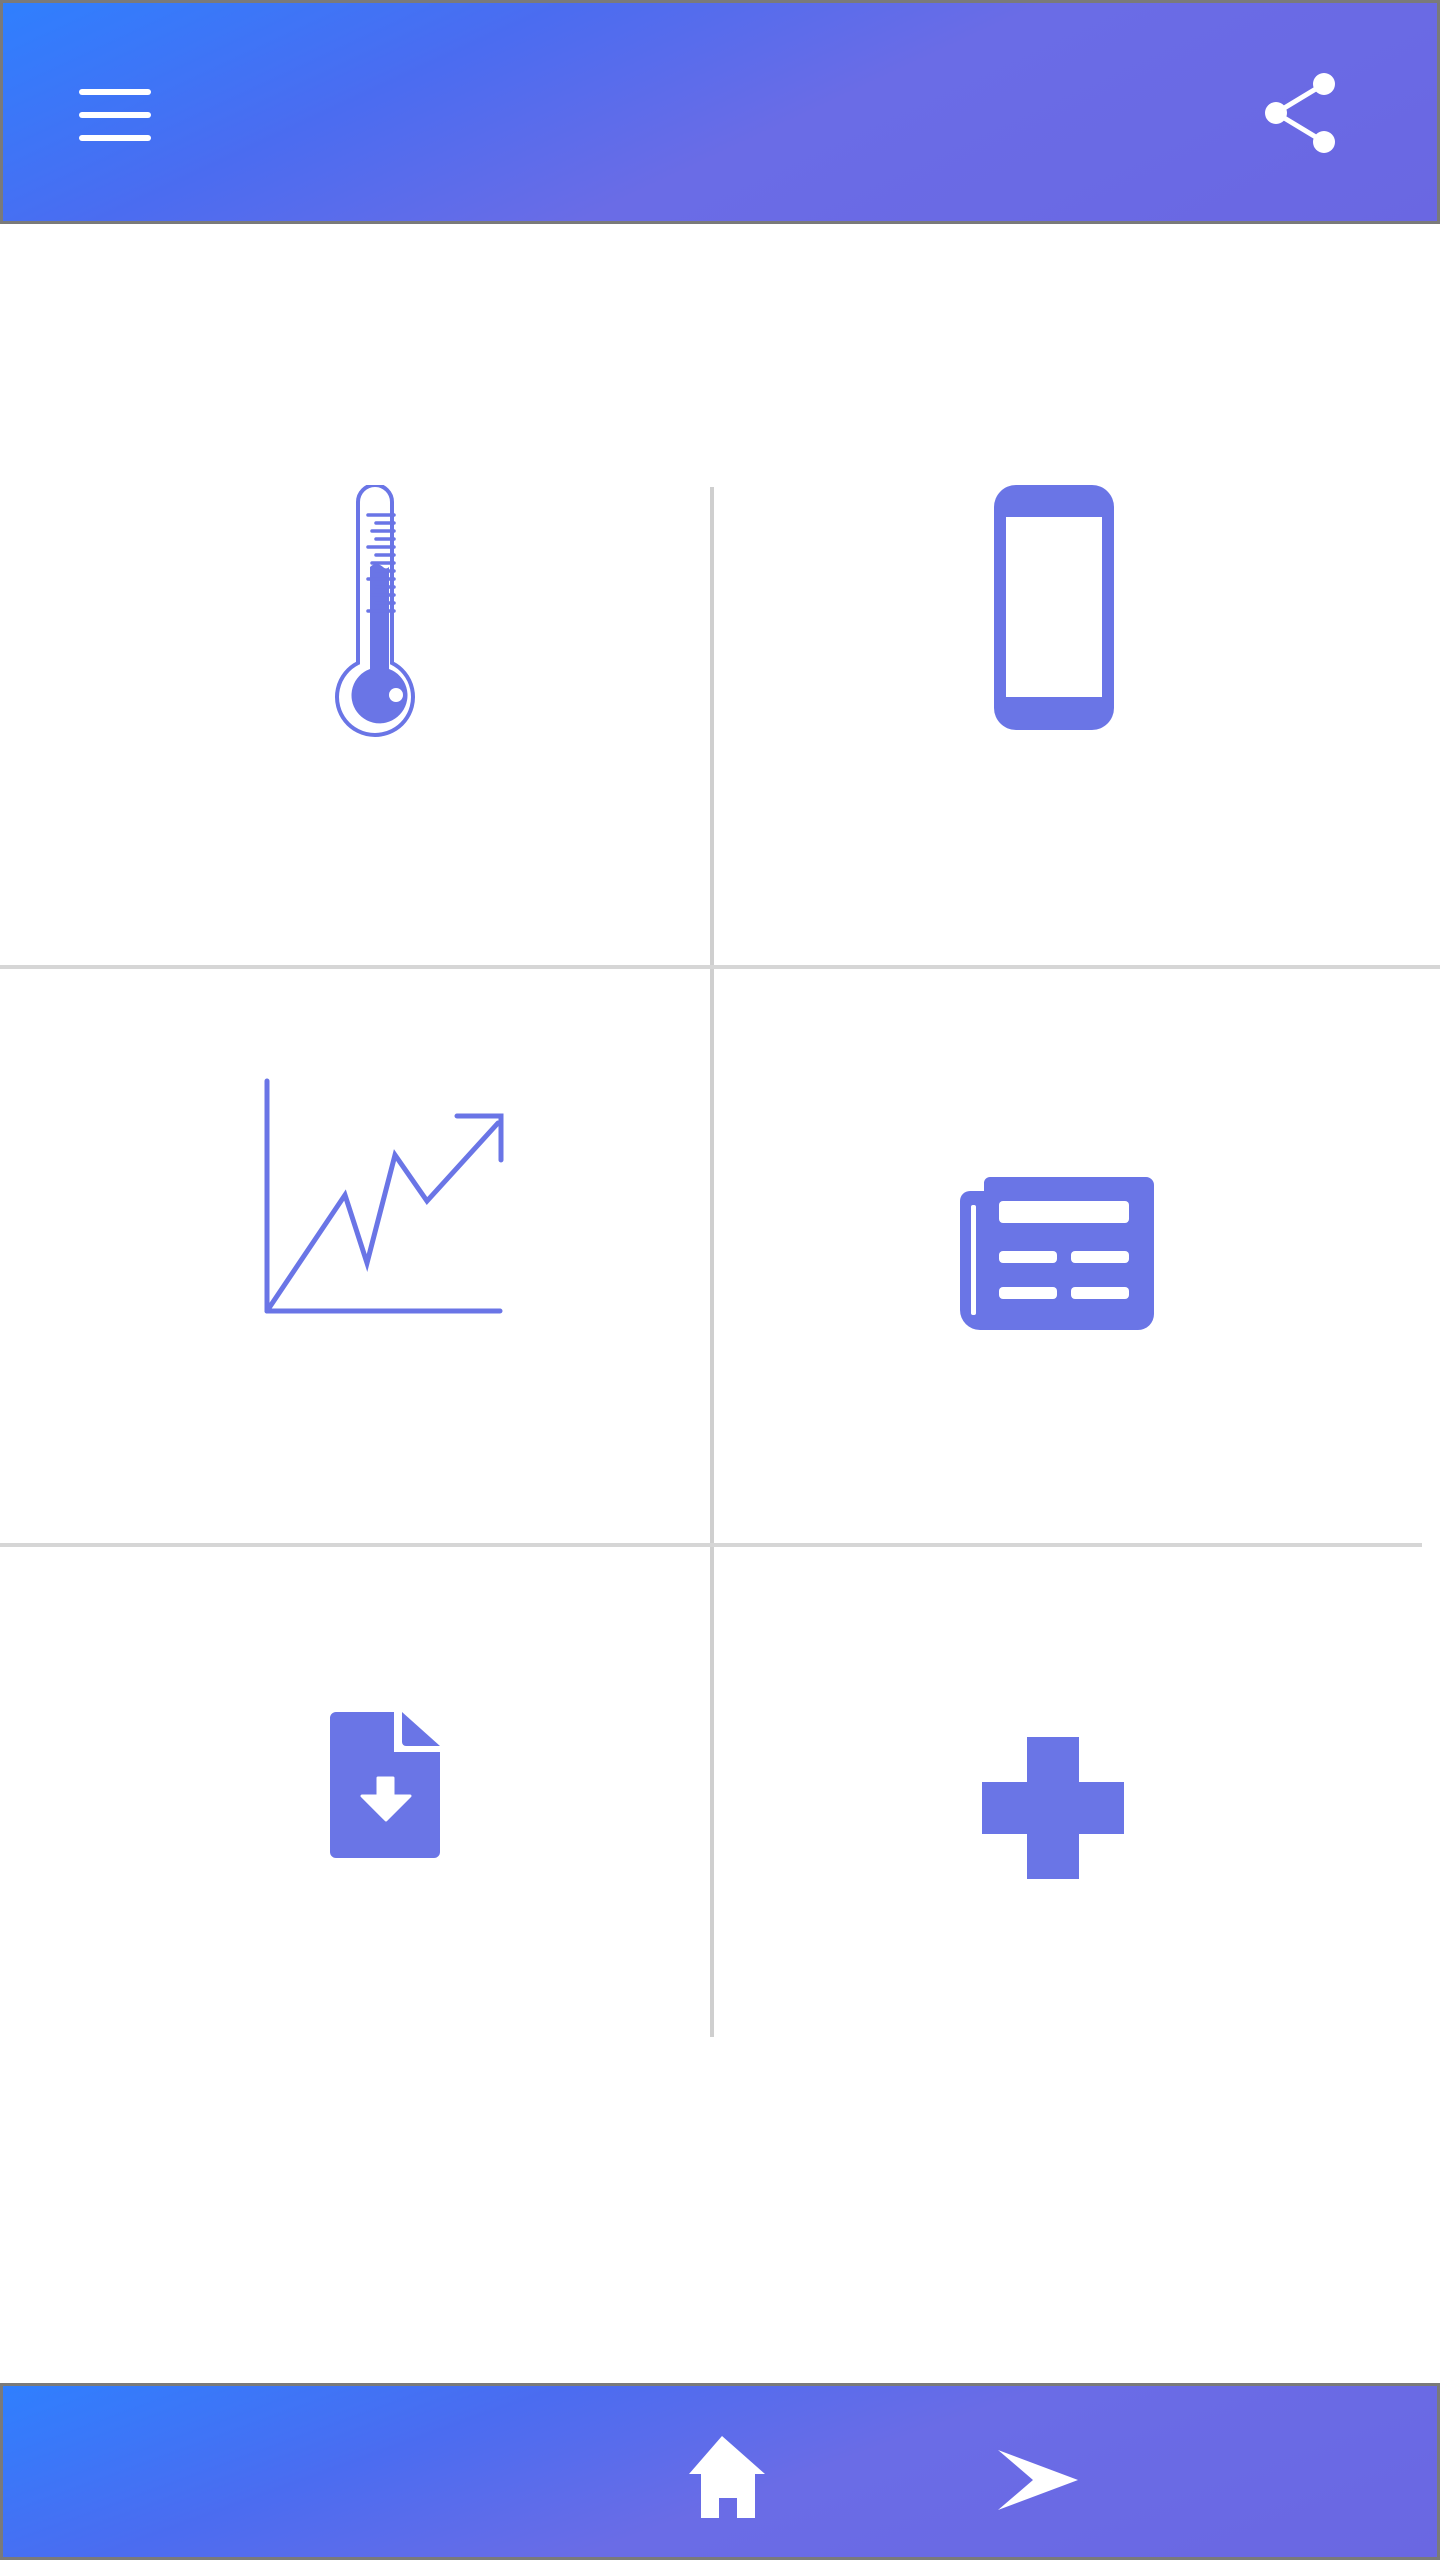 The width and height of the screenshot is (1440, 2560). Describe the element at coordinates (720, 112) in the screenshot. I see `top-app-bar` at that location.